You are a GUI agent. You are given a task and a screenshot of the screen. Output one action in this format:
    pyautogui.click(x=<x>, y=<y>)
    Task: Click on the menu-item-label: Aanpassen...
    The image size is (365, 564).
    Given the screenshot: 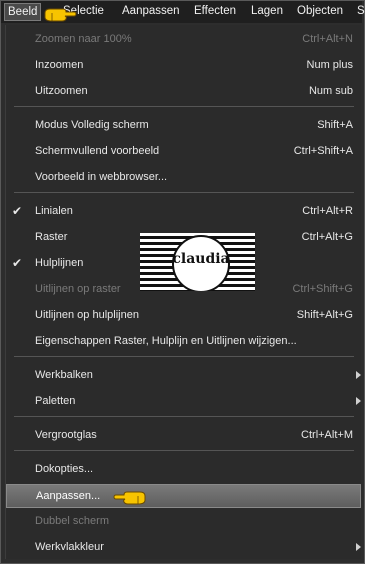 What is the action you would take?
    pyautogui.click(x=68, y=496)
    